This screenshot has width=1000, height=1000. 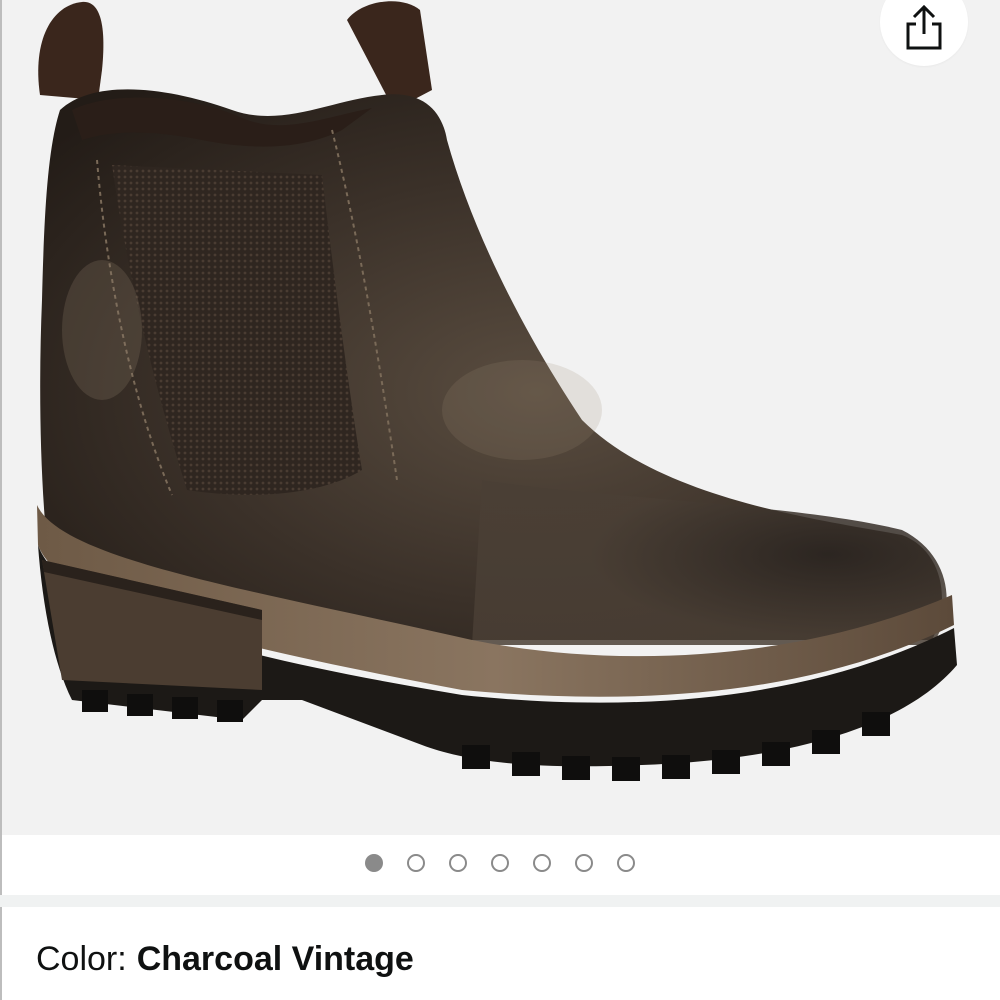 I want to click on share-icon, so click(x=924, y=27).